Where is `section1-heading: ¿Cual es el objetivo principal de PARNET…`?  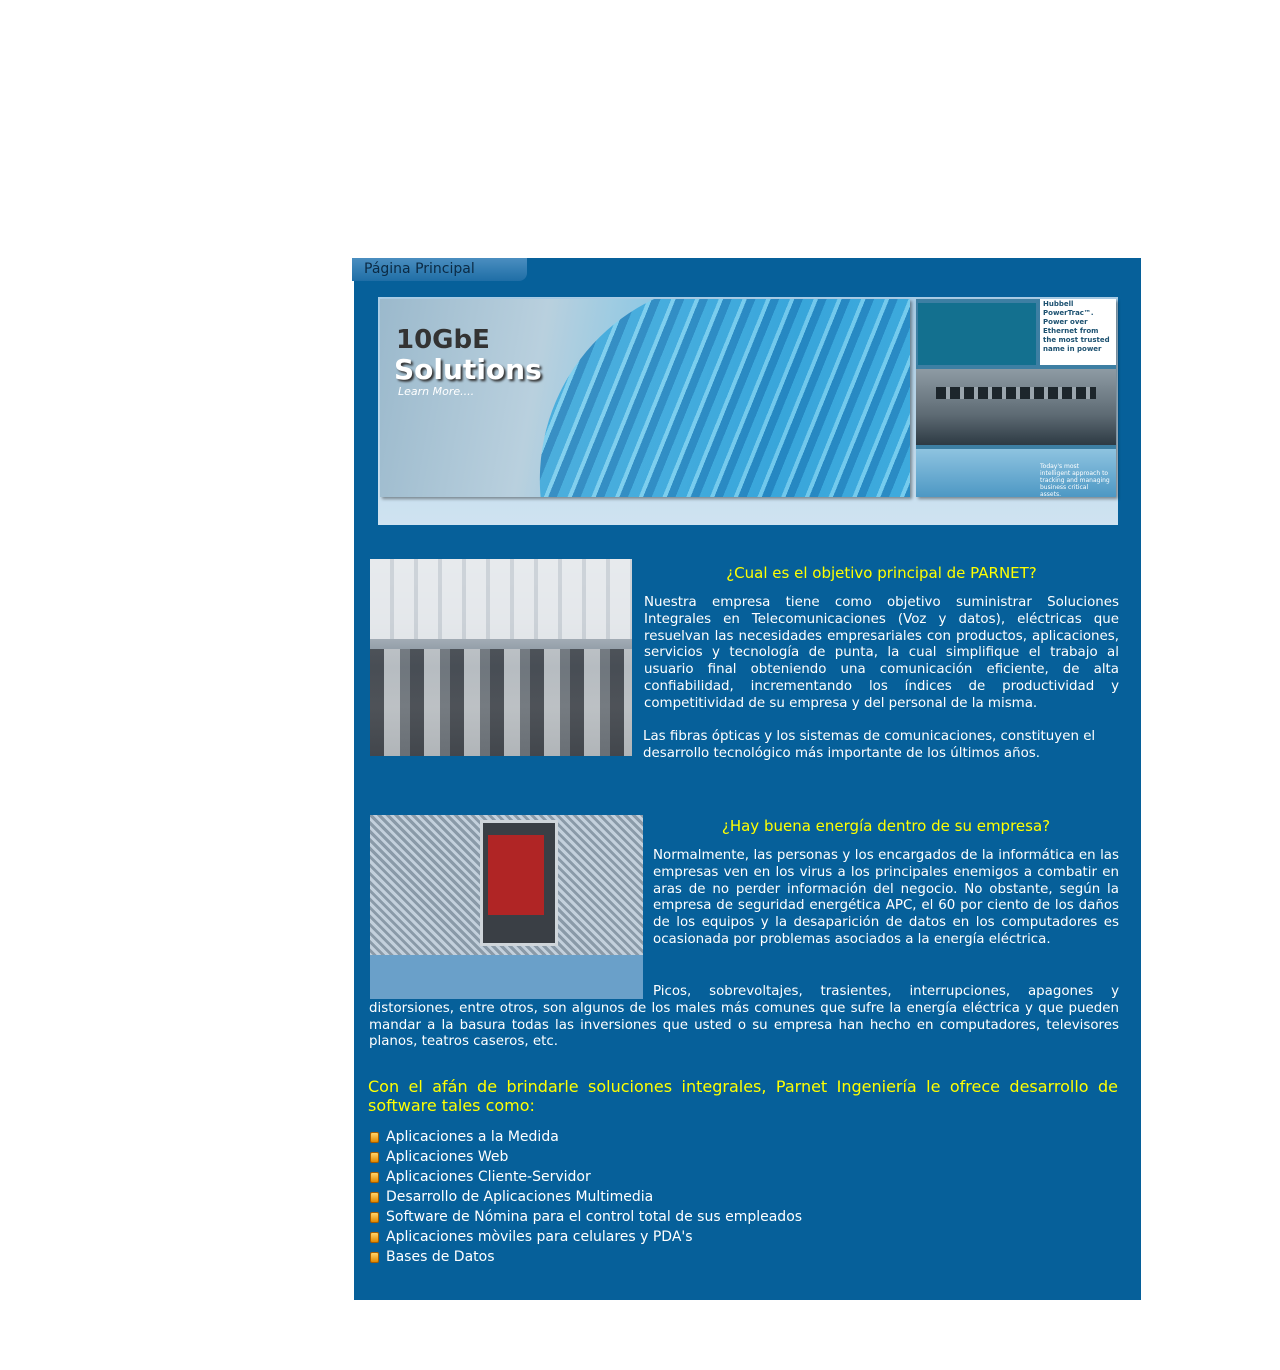 section1-heading: ¿Cual es el objetivo principal de PARNET… is located at coordinates (881, 573).